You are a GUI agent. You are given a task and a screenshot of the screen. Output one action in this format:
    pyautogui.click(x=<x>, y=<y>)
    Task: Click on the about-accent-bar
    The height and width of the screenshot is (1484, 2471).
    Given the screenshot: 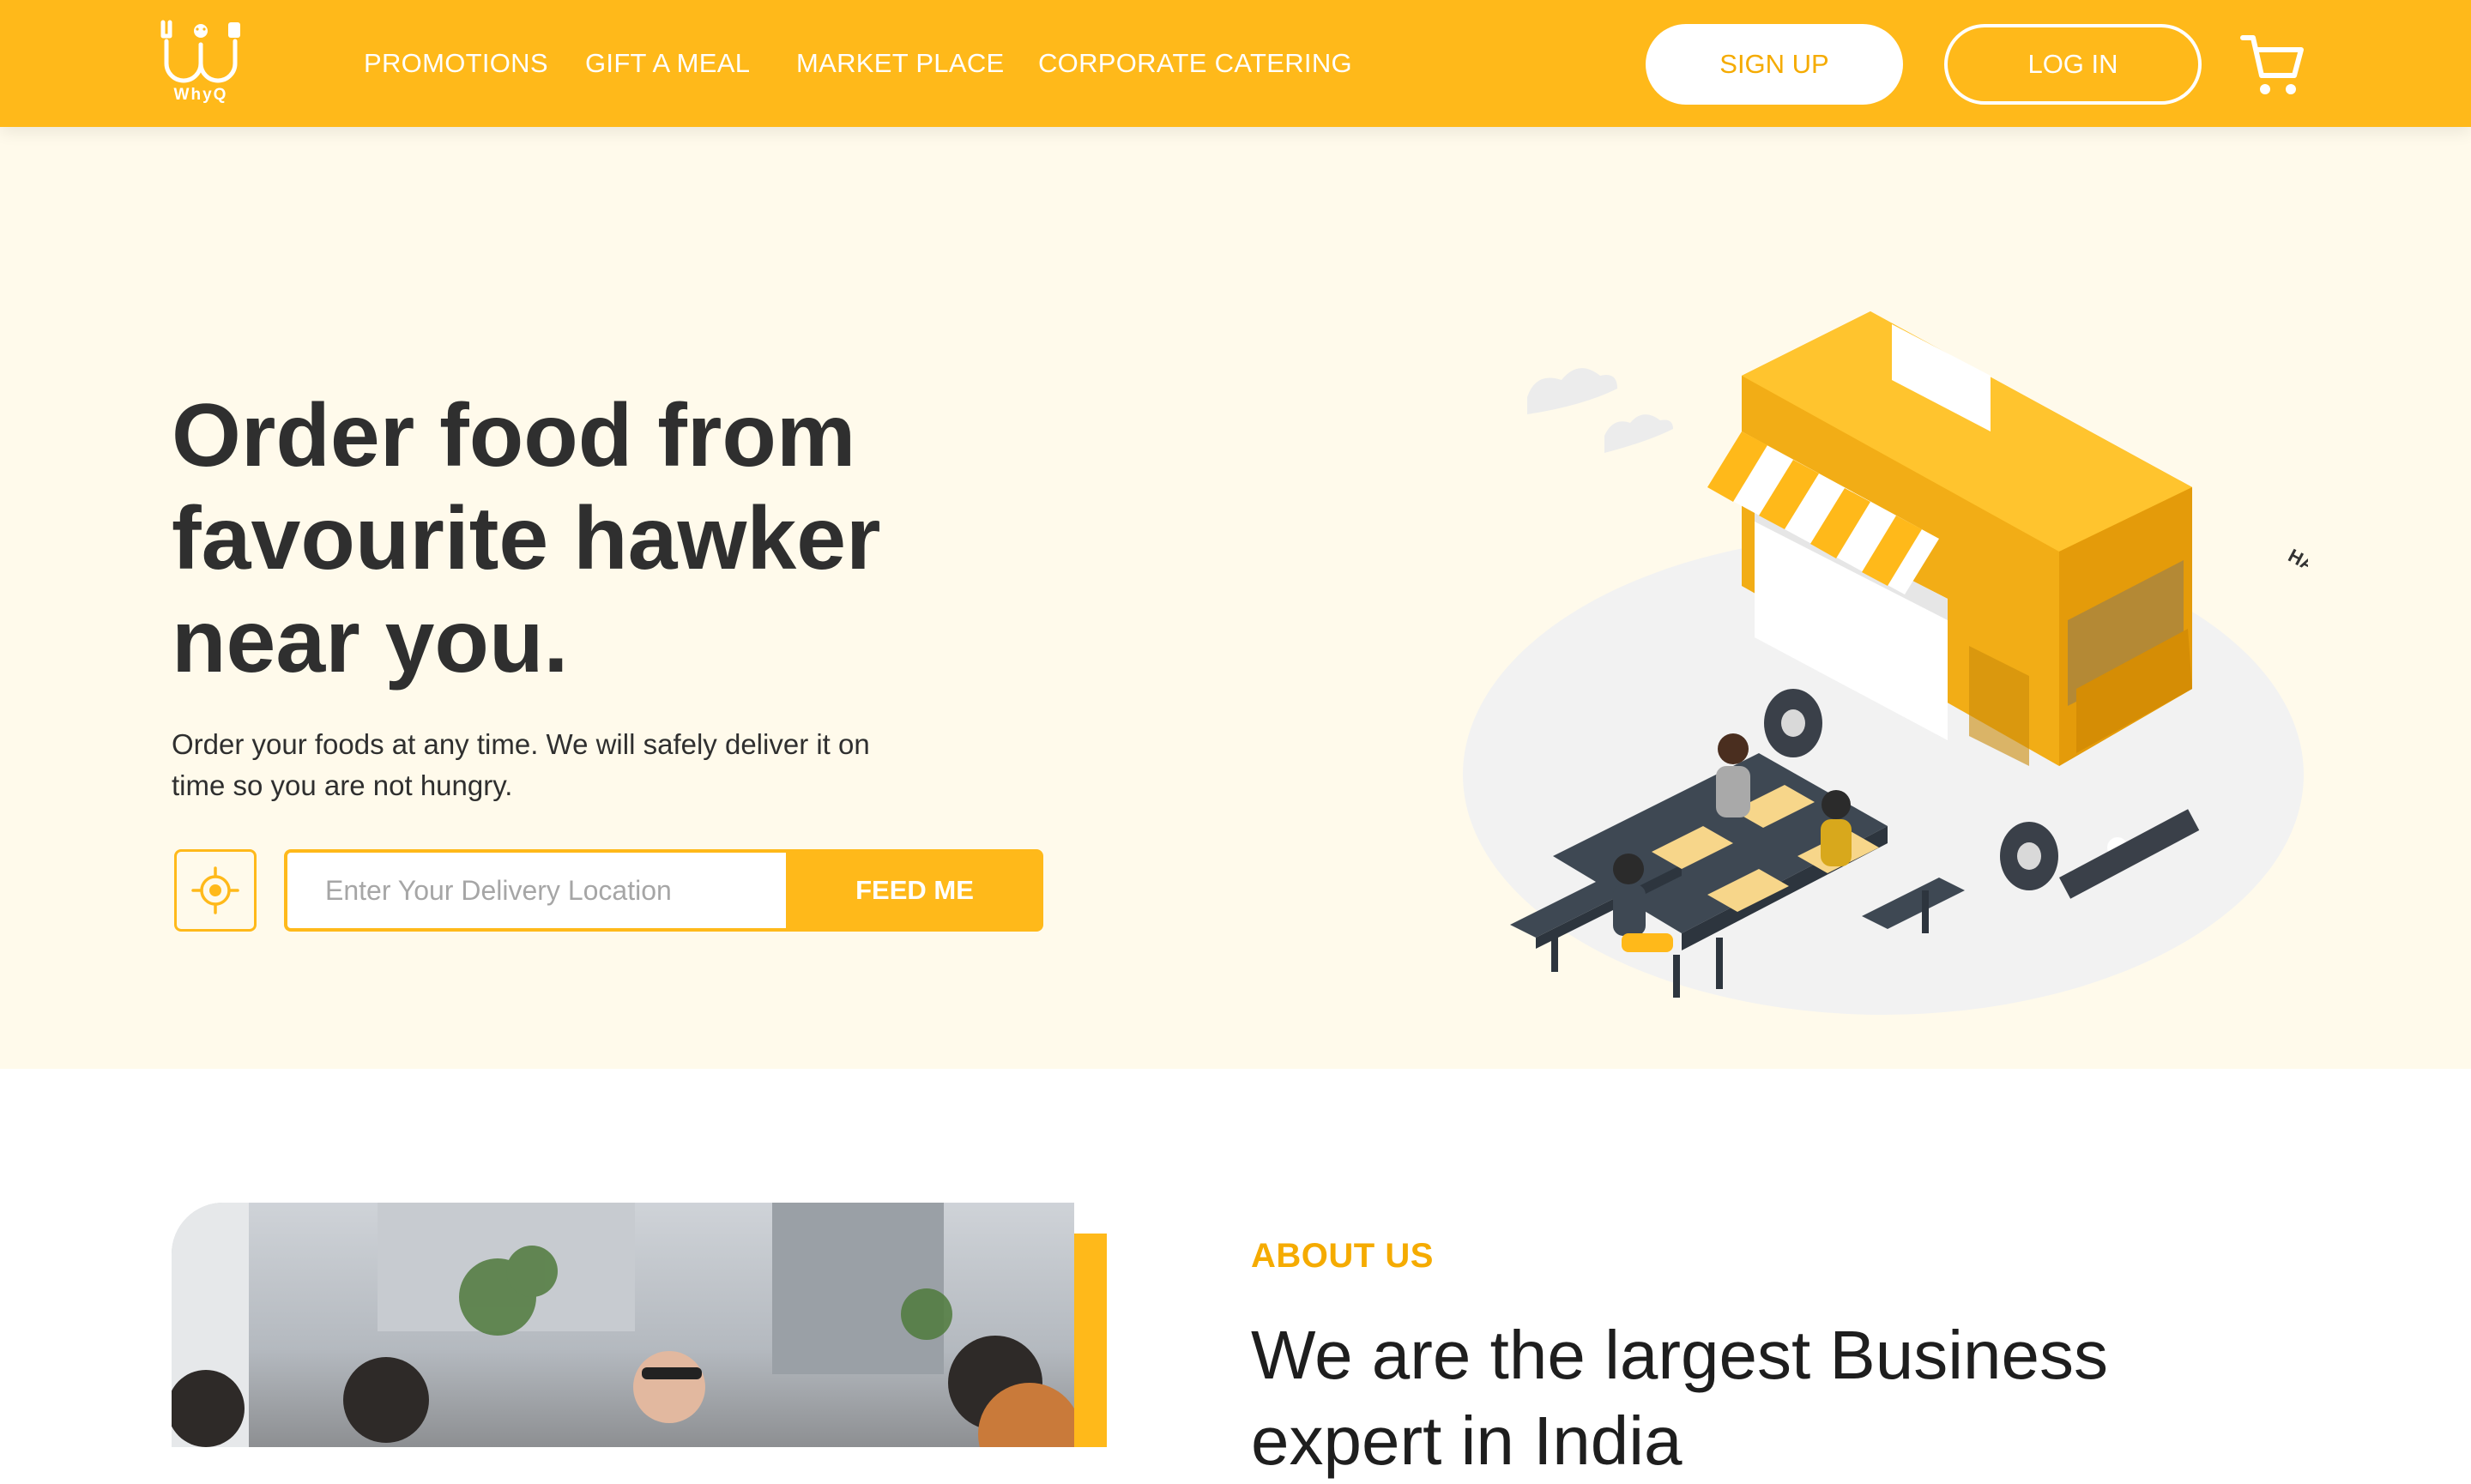 What is the action you would take?
    pyautogui.click(x=1090, y=1340)
    